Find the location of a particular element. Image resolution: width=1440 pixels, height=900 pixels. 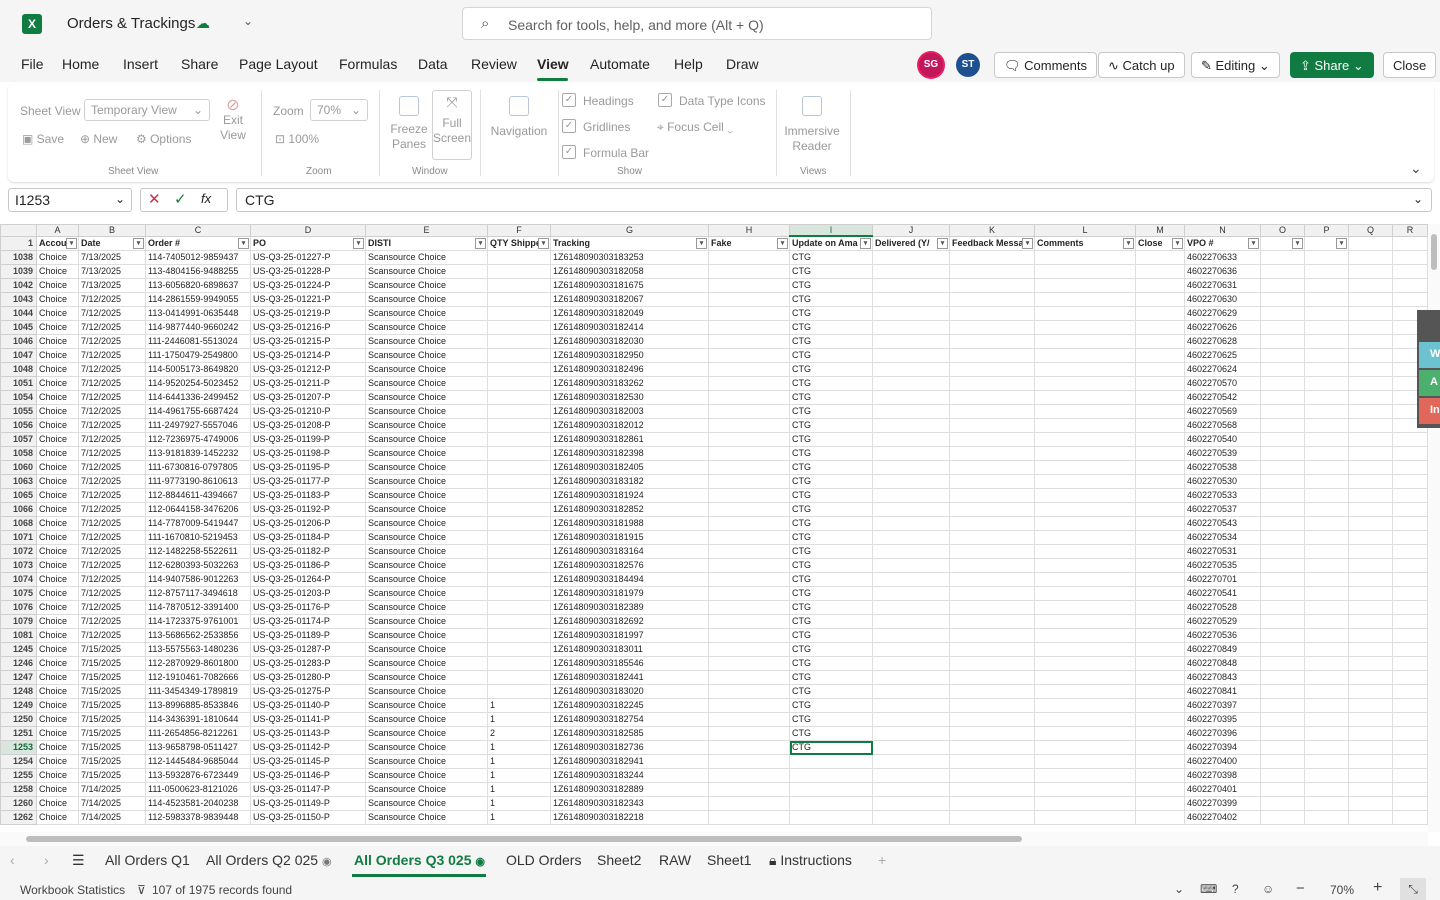

cell: 111-1750479-2549800 is located at coordinates (198, 355).